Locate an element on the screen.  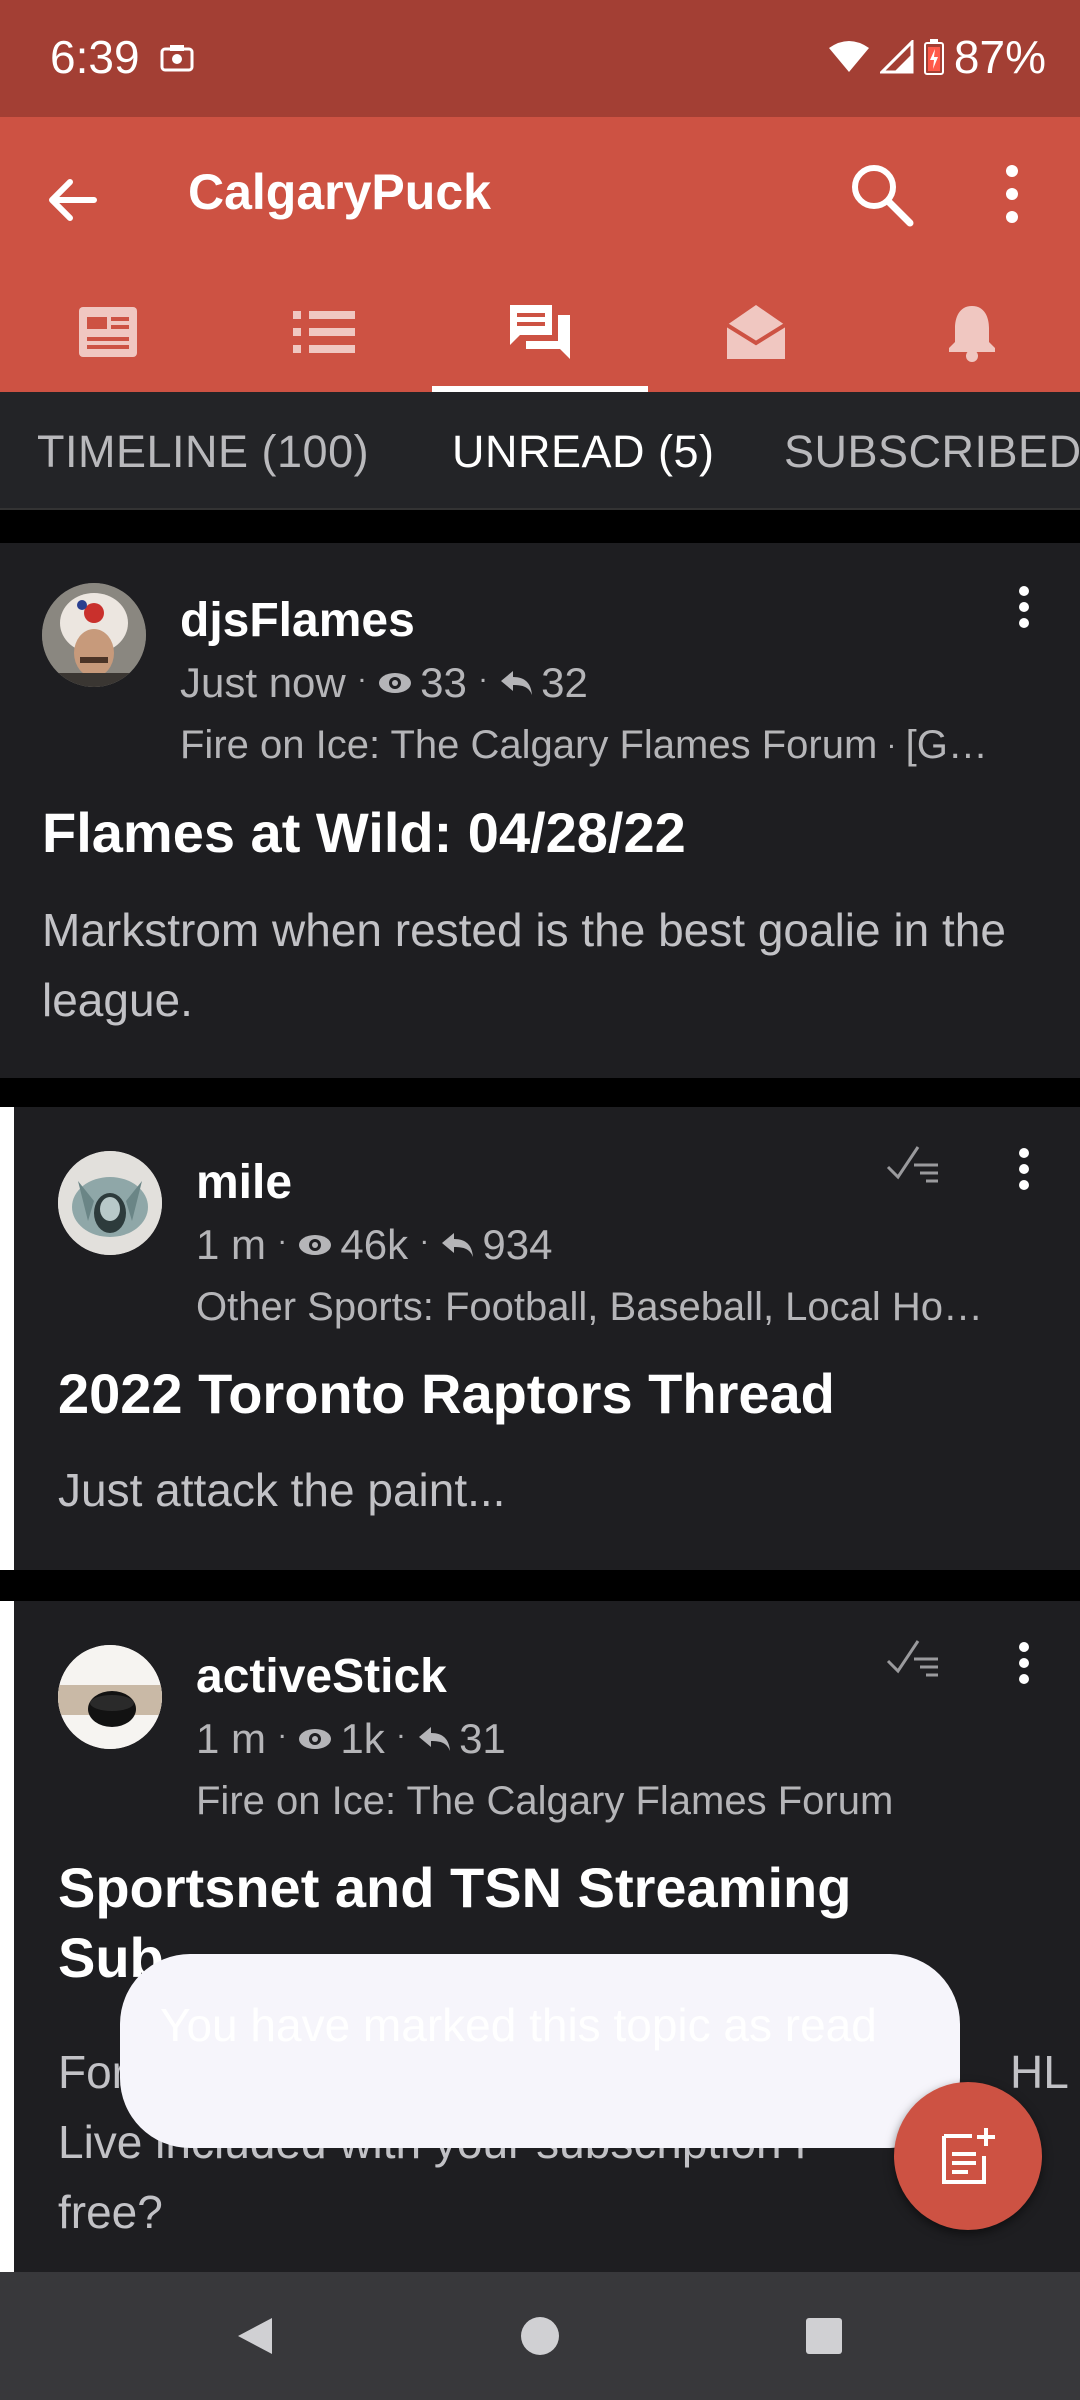
nav-back-icon is located at coordinates (254, 2336).